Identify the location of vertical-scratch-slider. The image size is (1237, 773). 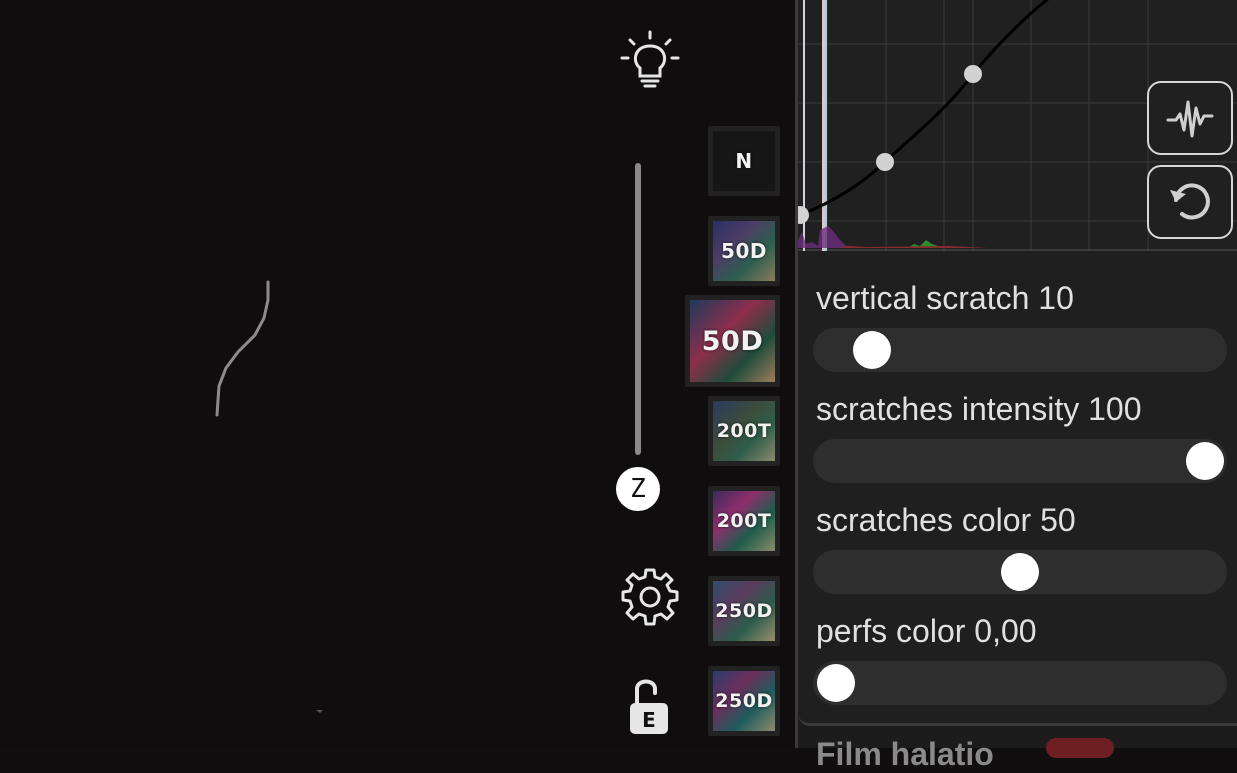
(1020, 350).